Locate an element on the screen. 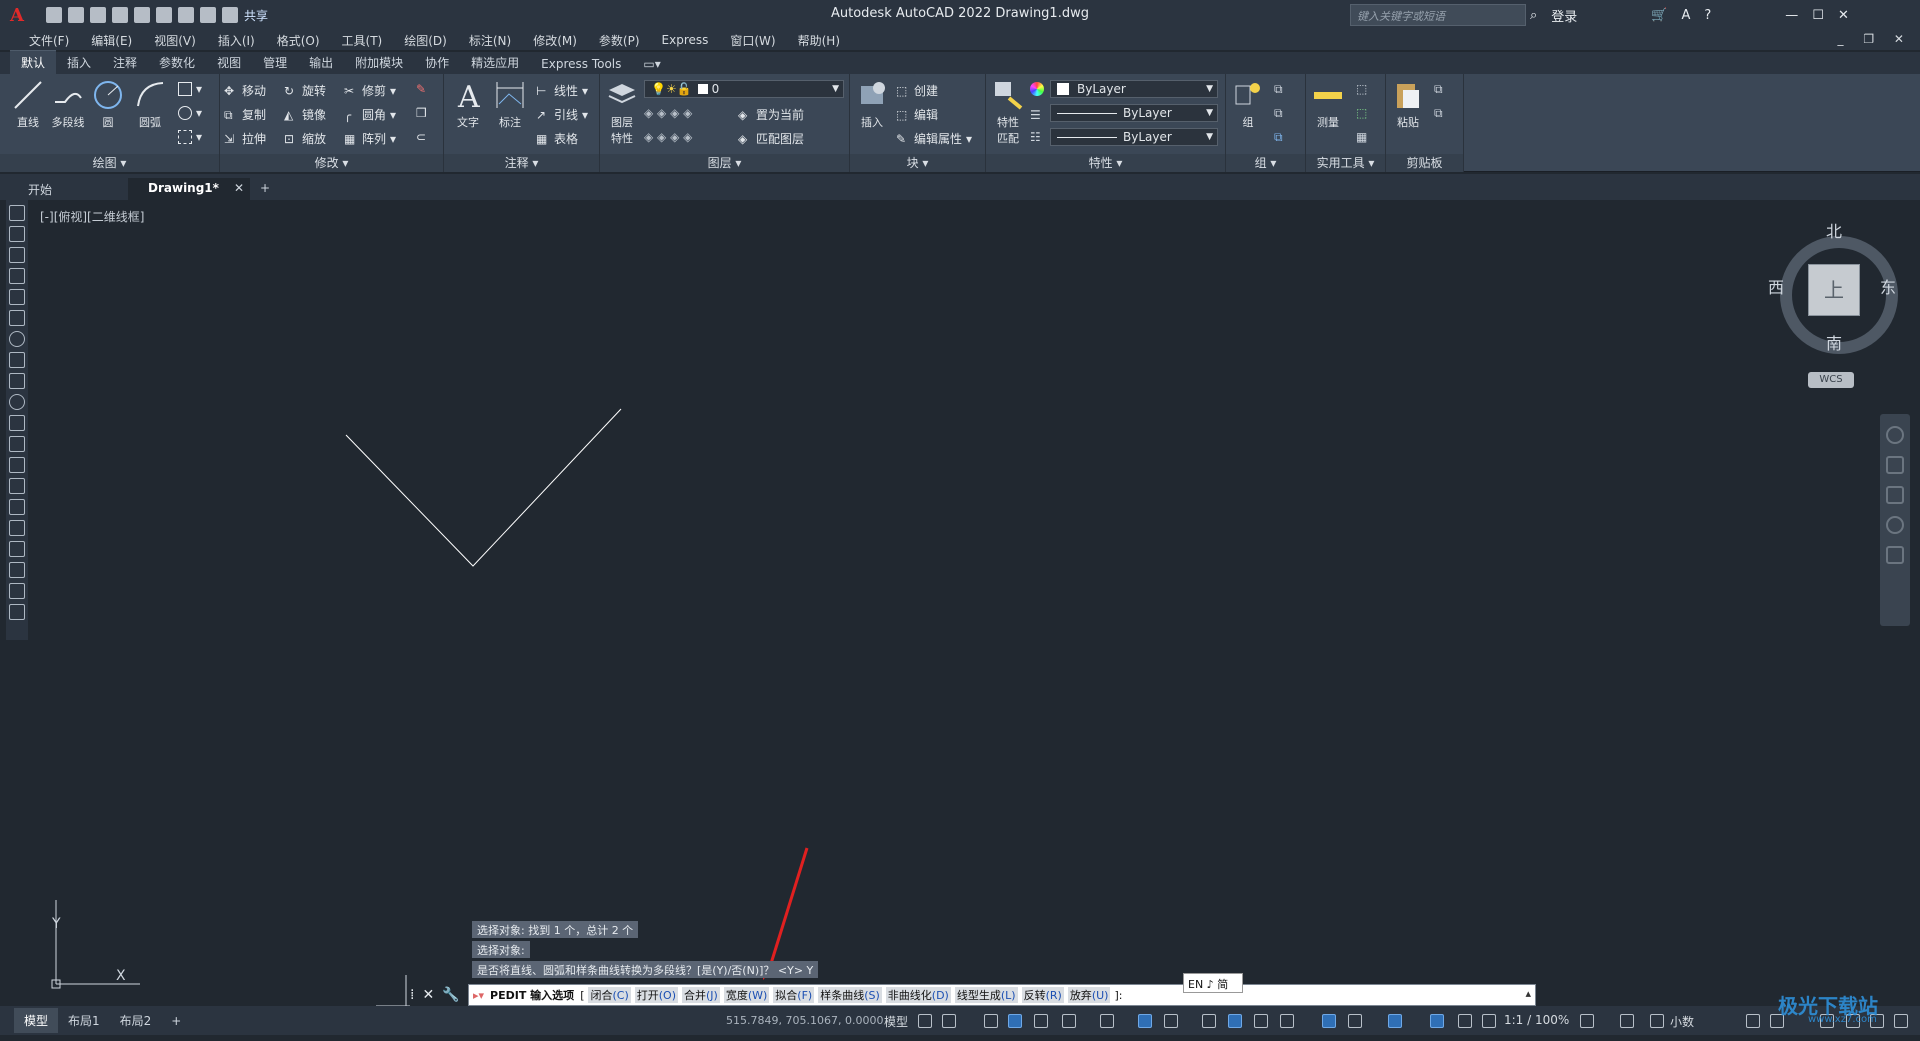  save-web-icon is located at coordinates (164, 15).